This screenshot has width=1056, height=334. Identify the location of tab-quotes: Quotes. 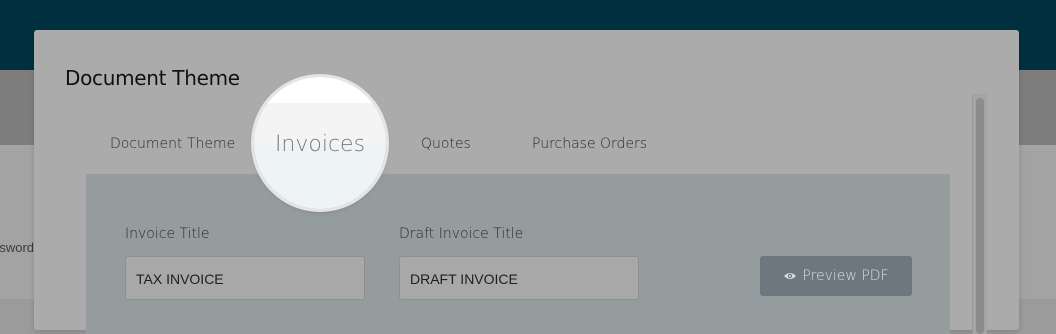
(446, 144).